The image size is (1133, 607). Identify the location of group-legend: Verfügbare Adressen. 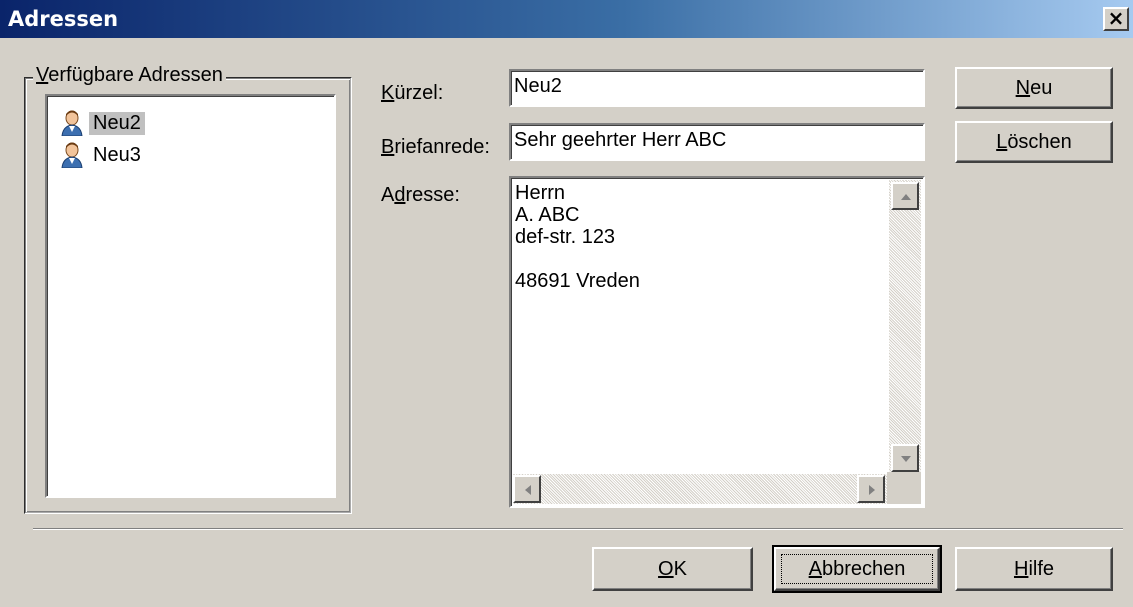
(129, 75).